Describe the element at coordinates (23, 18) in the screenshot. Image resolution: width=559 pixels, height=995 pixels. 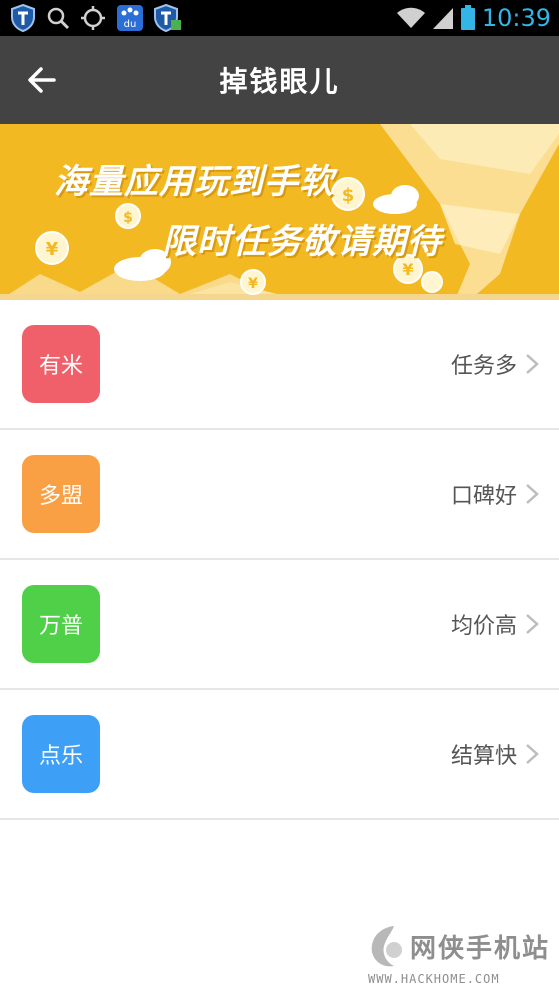
I see `shield-app-icon` at that location.